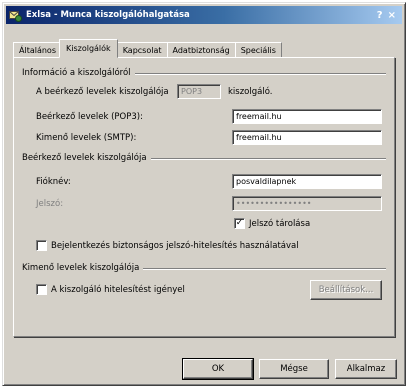  I want to click on ok-button: OK, so click(218, 369).